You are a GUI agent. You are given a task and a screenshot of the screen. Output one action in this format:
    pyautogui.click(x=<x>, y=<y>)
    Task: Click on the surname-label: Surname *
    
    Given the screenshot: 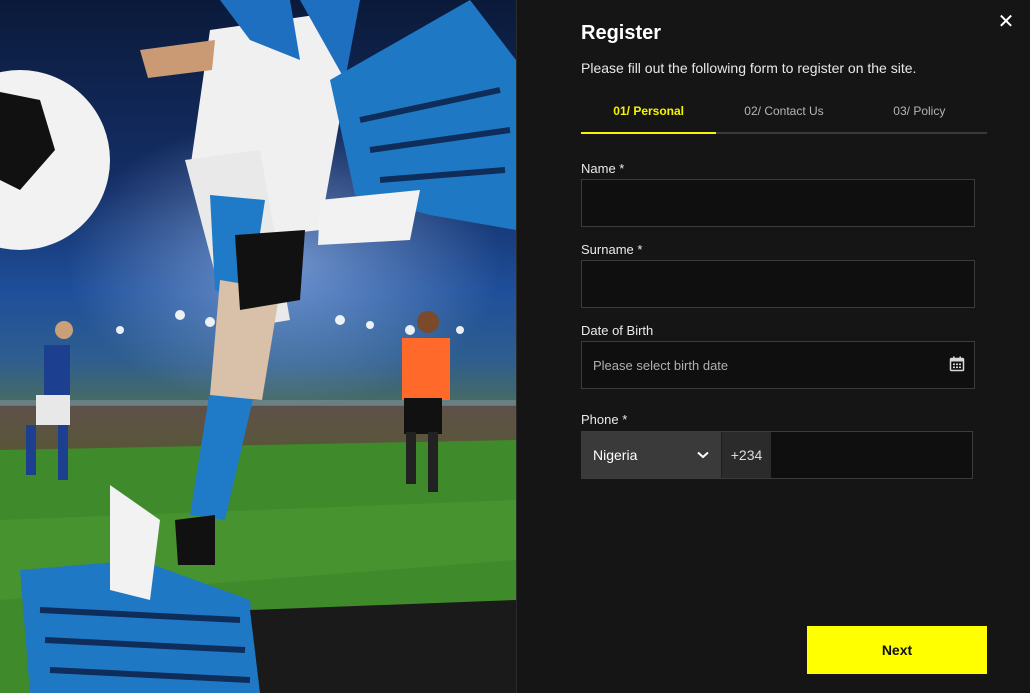 What is the action you would take?
    pyautogui.click(x=612, y=249)
    